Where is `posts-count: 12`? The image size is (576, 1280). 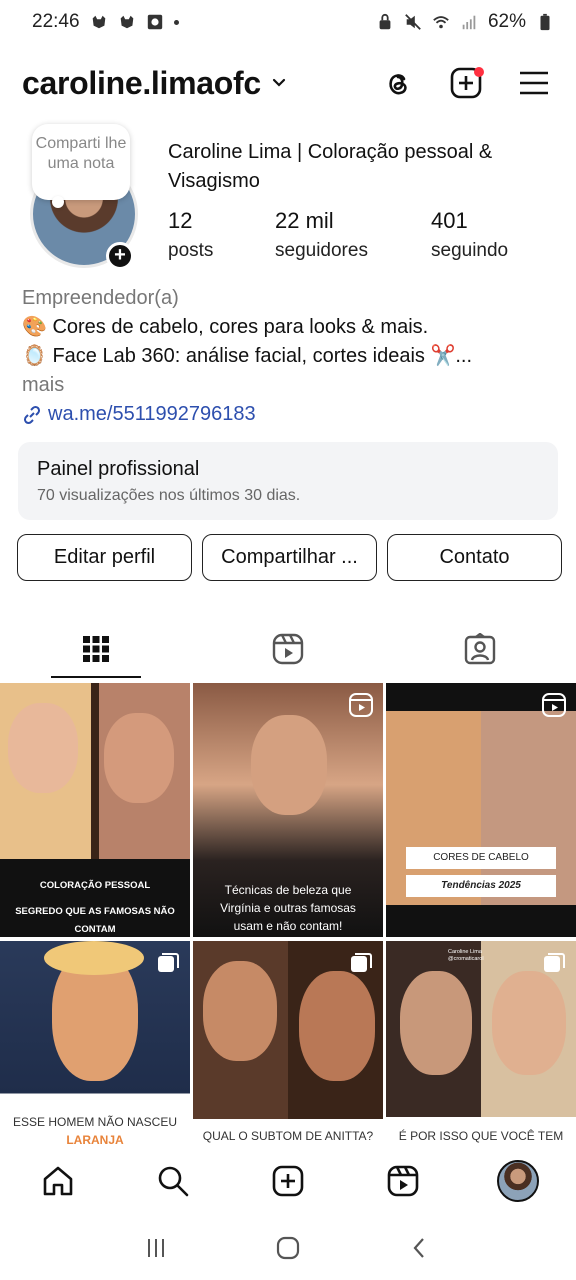 posts-count: 12 is located at coordinates (180, 220).